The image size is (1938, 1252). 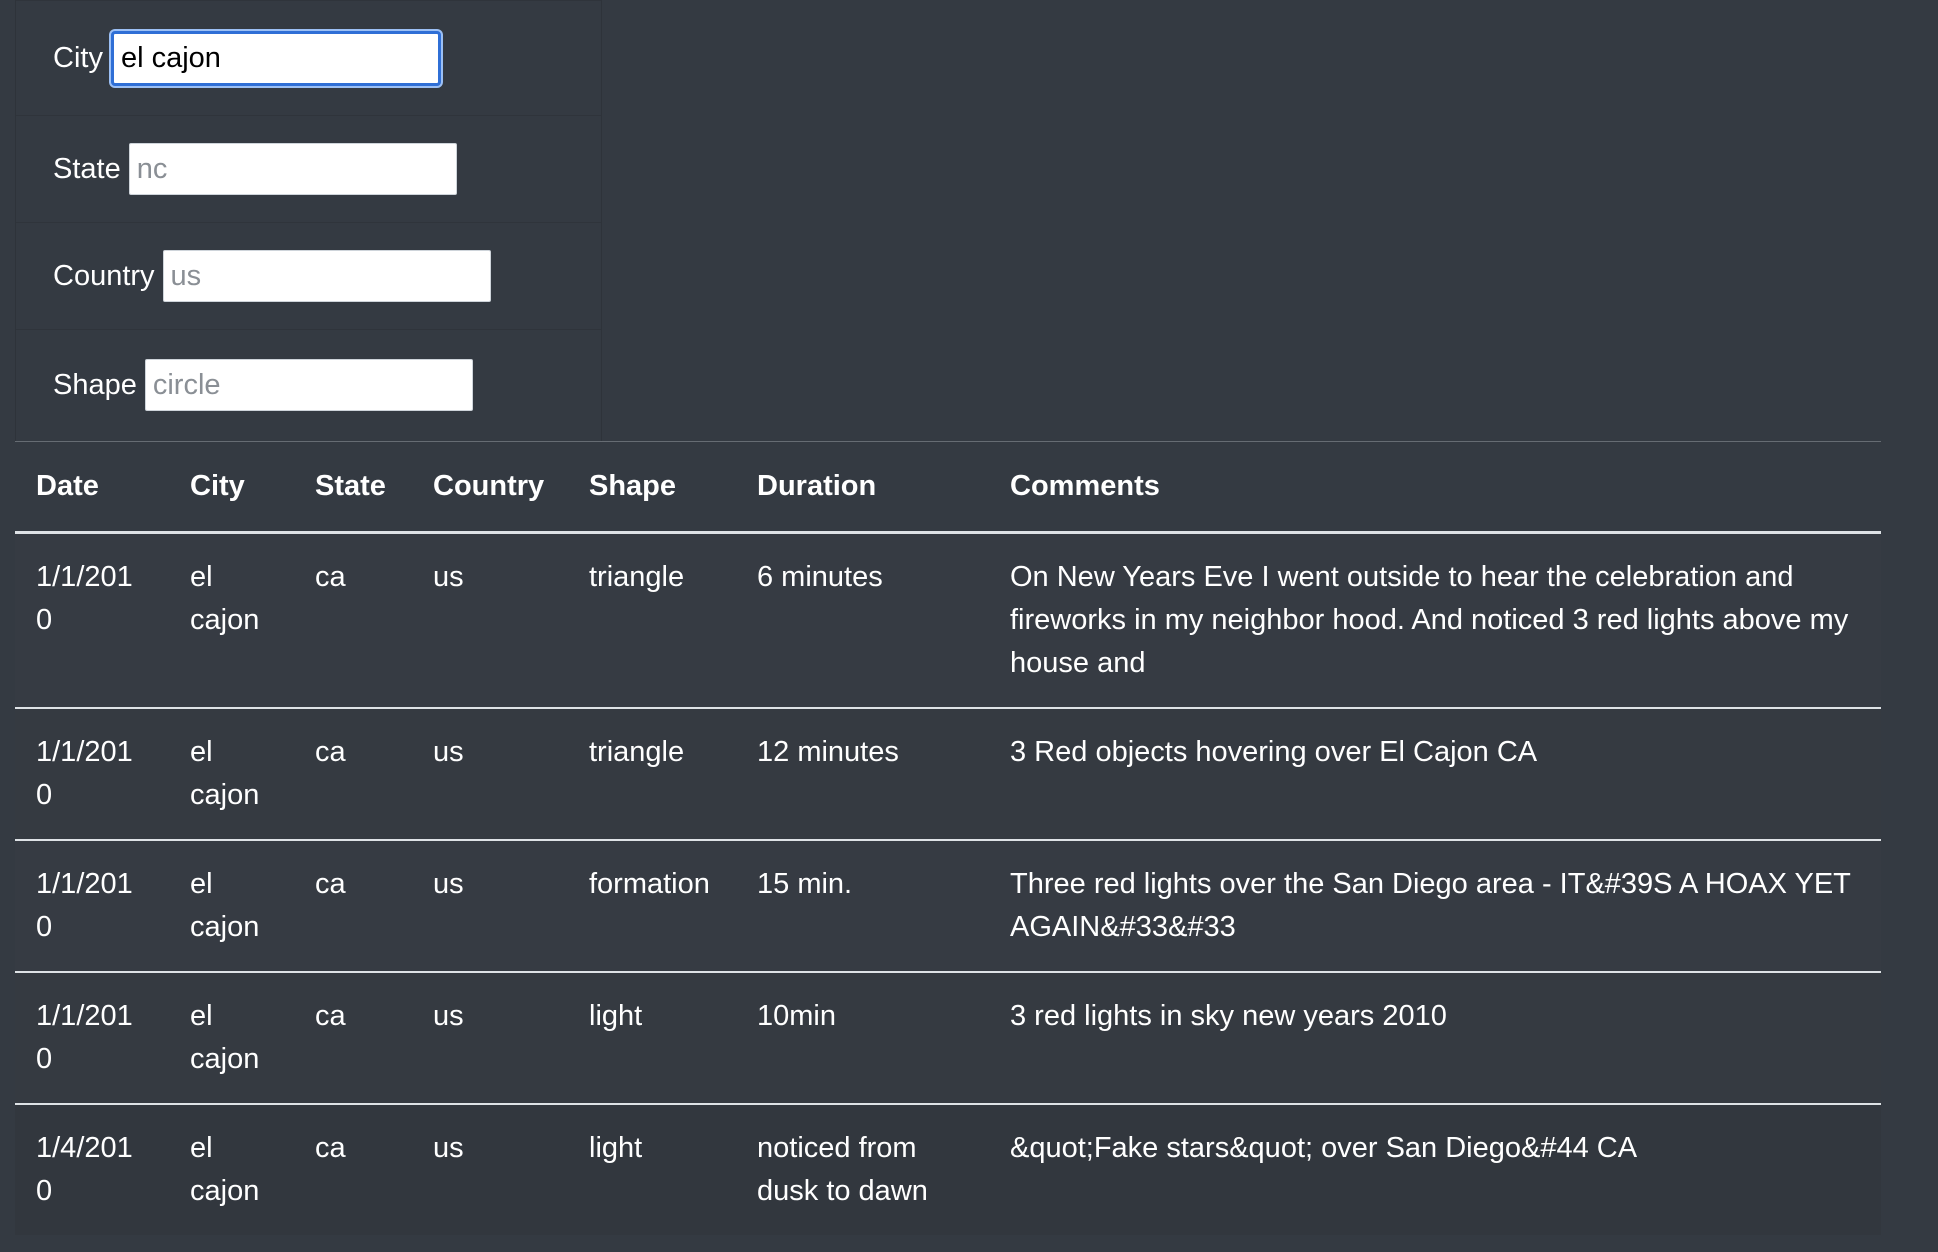 I want to click on cell-duration: 10min, so click(x=862, y=1038).